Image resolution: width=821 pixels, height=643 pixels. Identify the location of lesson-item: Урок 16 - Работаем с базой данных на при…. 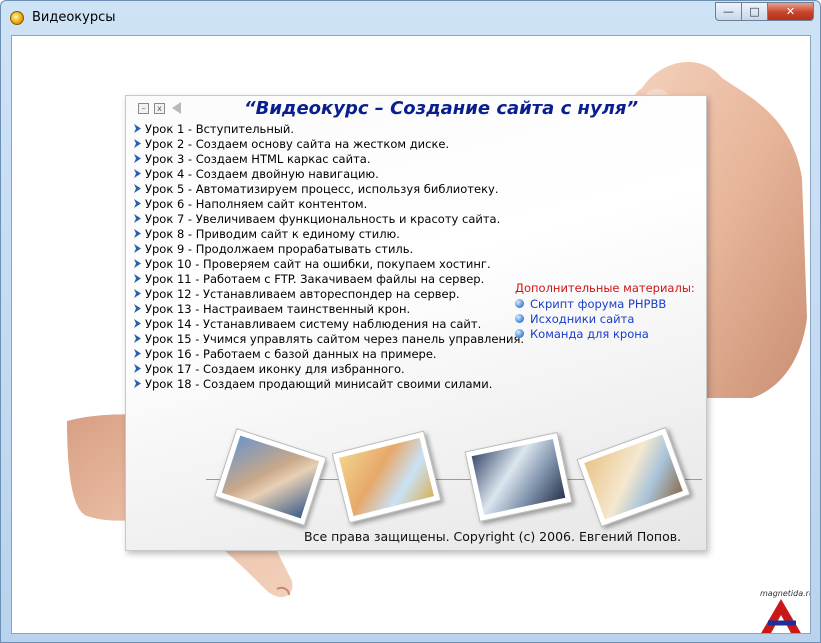
(328, 353).